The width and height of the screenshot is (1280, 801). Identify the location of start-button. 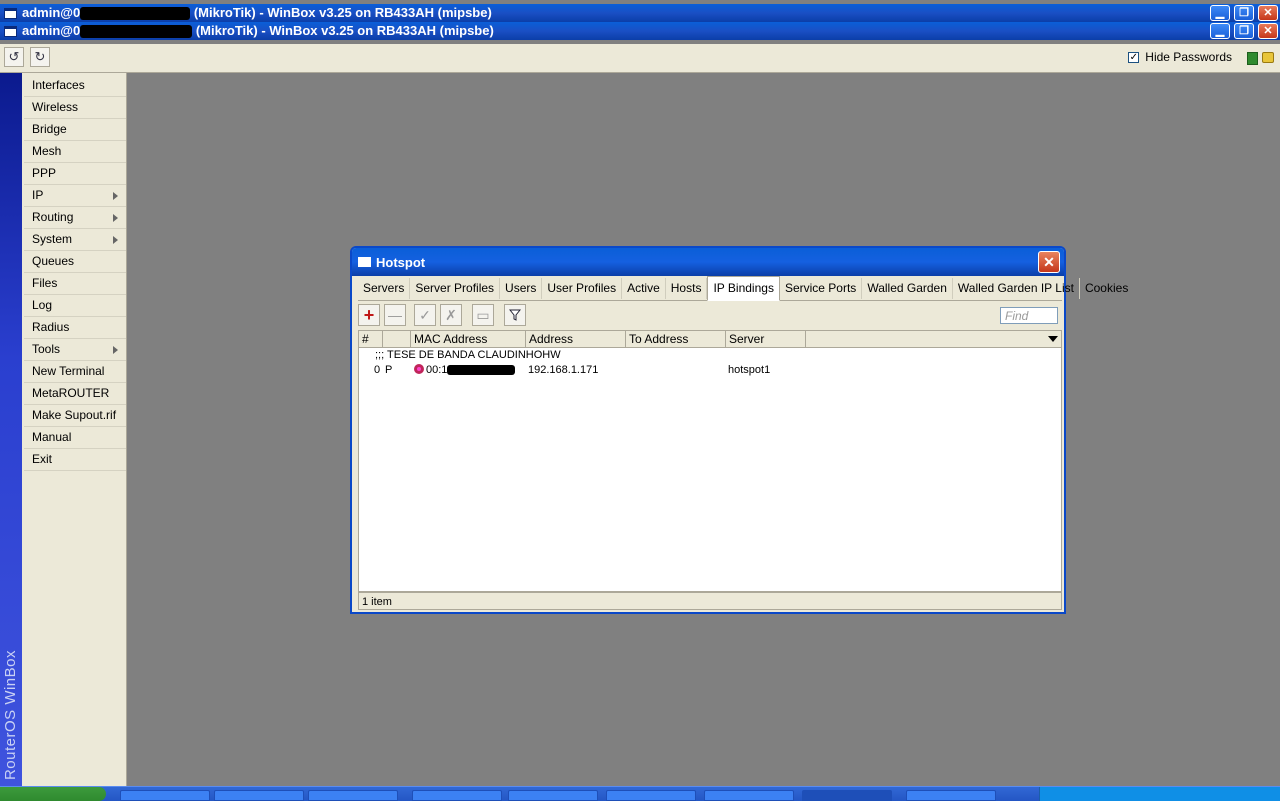
(53, 794).